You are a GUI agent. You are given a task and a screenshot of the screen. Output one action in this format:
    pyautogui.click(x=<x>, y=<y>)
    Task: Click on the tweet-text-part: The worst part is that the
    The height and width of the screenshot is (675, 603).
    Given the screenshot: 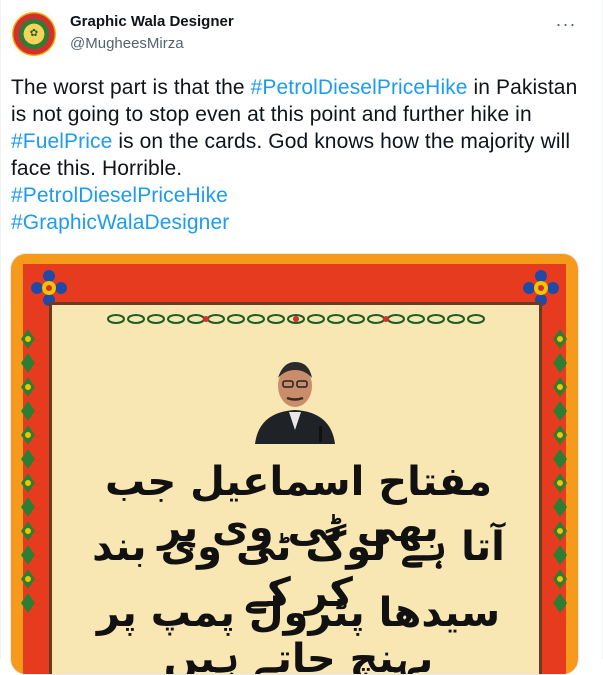 What is the action you would take?
    pyautogui.click(x=131, y=87)
    